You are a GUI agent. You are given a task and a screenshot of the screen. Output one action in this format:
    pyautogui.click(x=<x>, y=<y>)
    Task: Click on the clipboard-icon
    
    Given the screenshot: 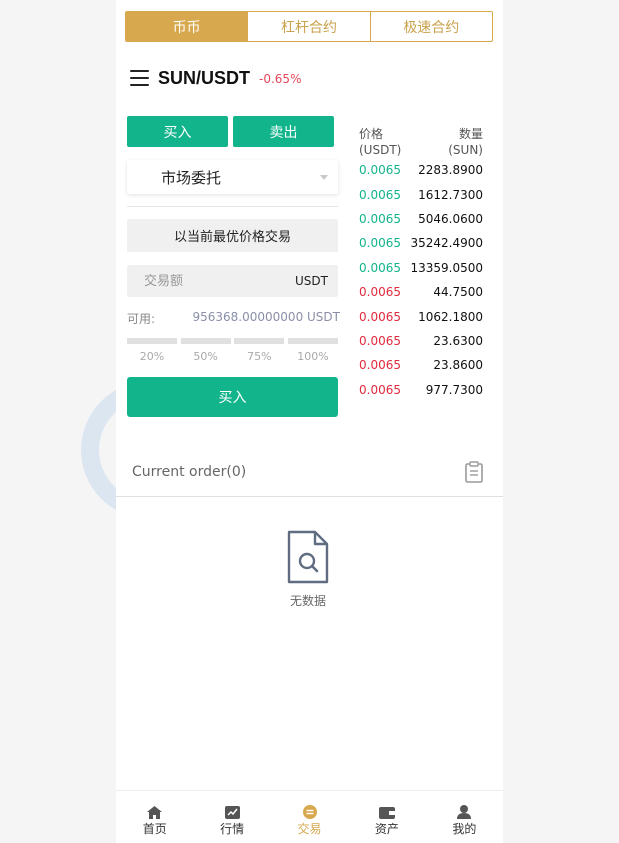 What is the action you would take?
    pyautogui.click(x=474, y=472)
    